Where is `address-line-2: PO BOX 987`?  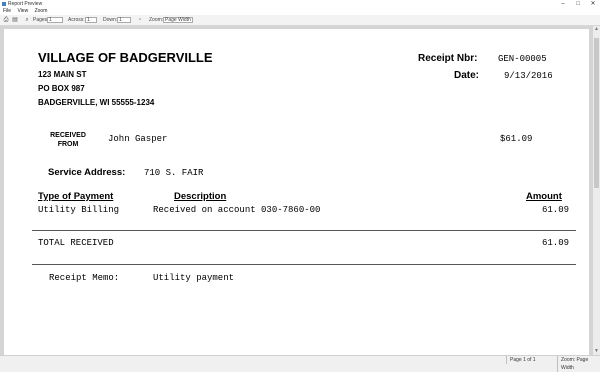 address-line-2: PO BOX 987 is located at coordinates (61, 88).